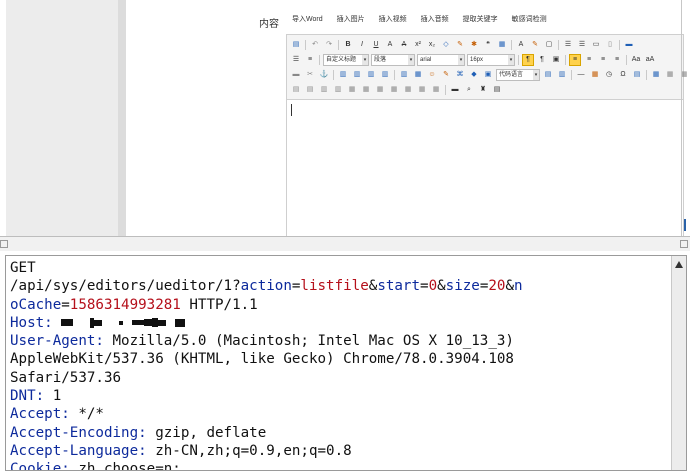 Image resolution: width=690 pixels, height=471 pixels. I want to click on insert-table-icon: ▦, so click(656, 75).